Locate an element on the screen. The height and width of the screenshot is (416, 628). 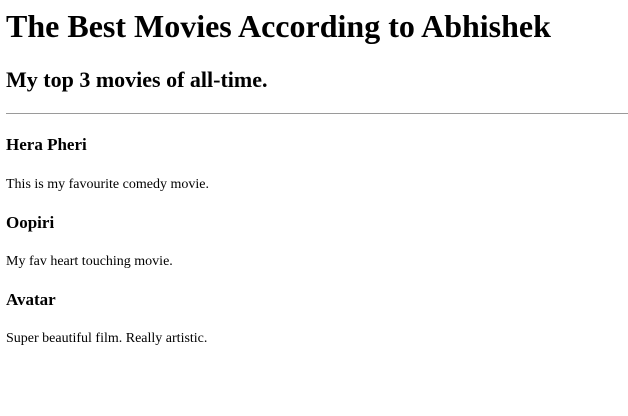
movie-title: Oopiri is located at coordinates (30, 222).